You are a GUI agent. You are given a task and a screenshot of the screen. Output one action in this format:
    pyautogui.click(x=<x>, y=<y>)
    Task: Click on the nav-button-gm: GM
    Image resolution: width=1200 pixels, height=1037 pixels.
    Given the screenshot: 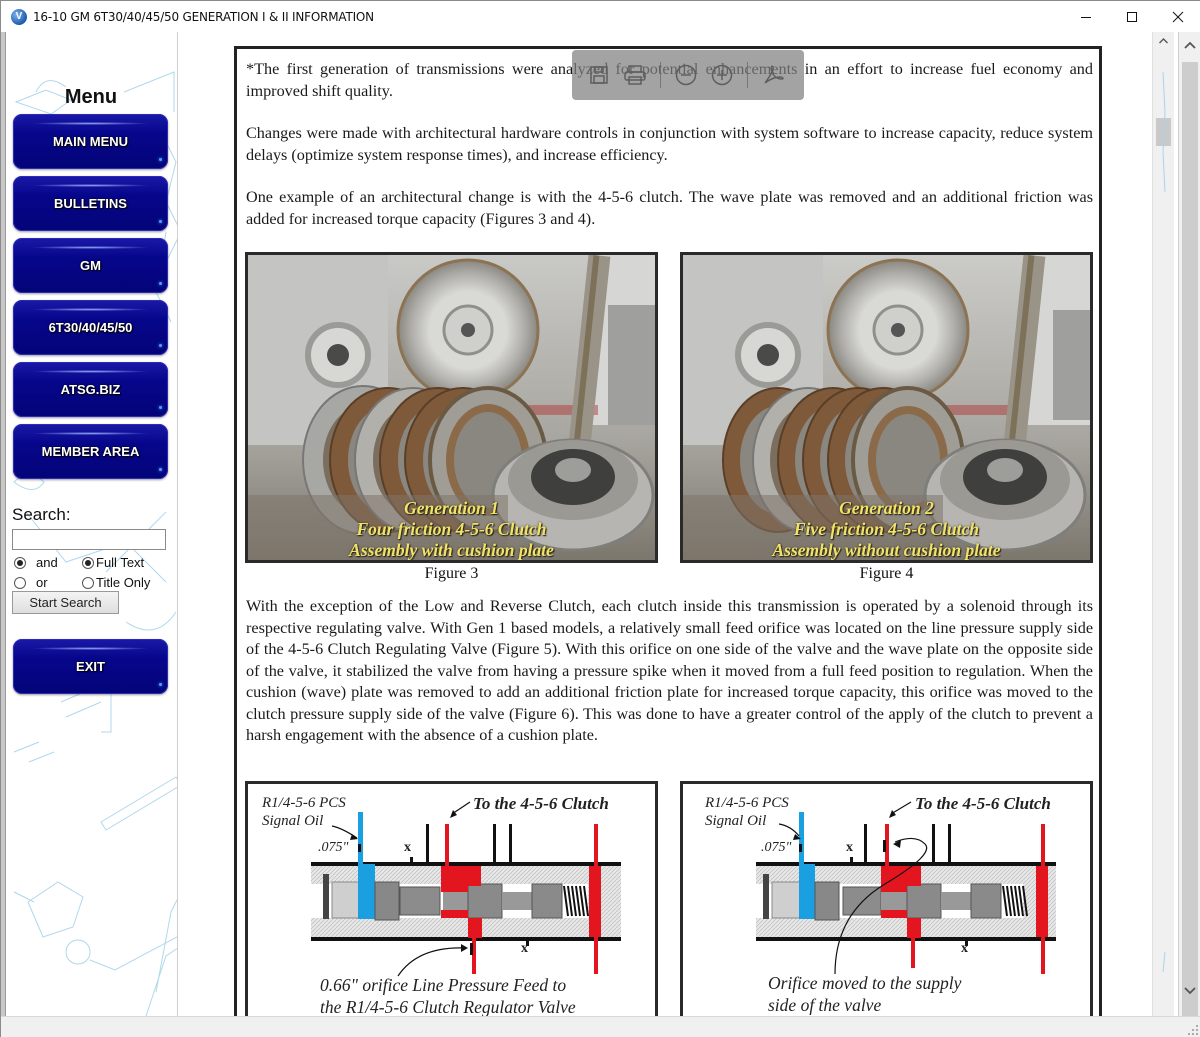 What is the action you would take?
    pyautogui.click(x=90, y=265)
    